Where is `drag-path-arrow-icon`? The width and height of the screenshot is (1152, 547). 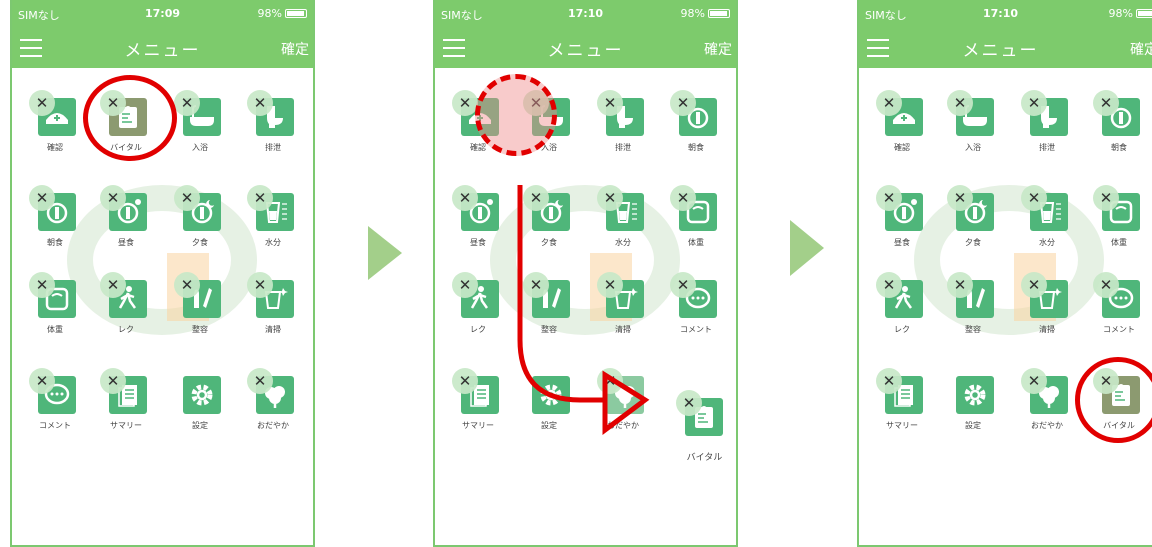
drag-path-arrow-icon is located at coordinates (583, 310).